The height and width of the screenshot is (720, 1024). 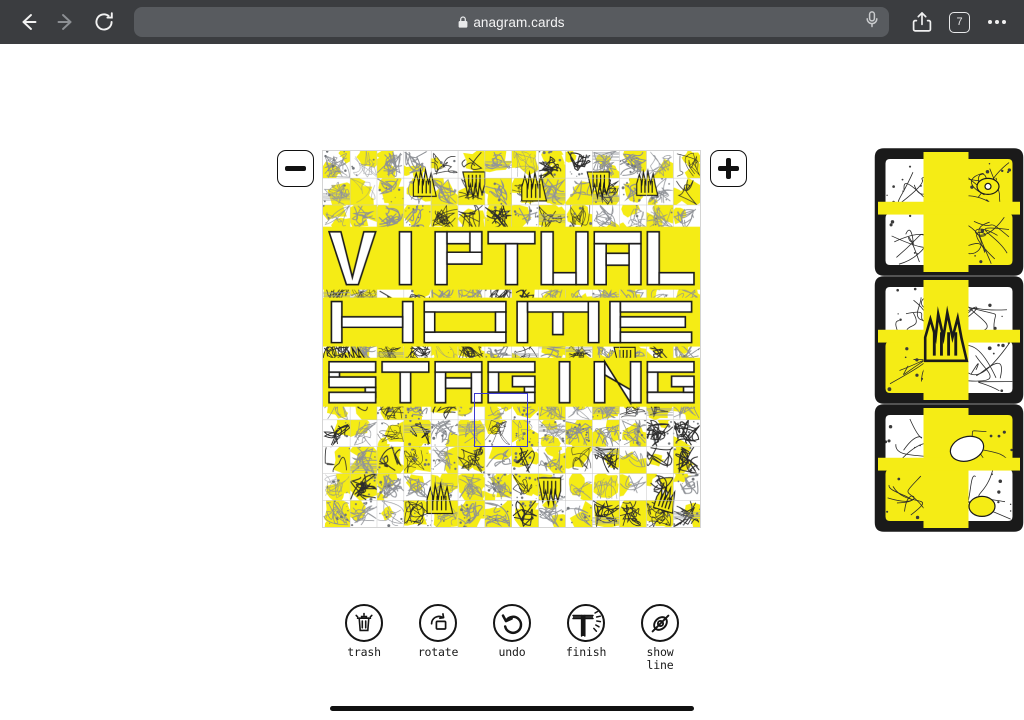 What do you see at coordinates (28, 22) in the screenshot?
I see `back-arrow-icon` at bounding box center [28, 22].